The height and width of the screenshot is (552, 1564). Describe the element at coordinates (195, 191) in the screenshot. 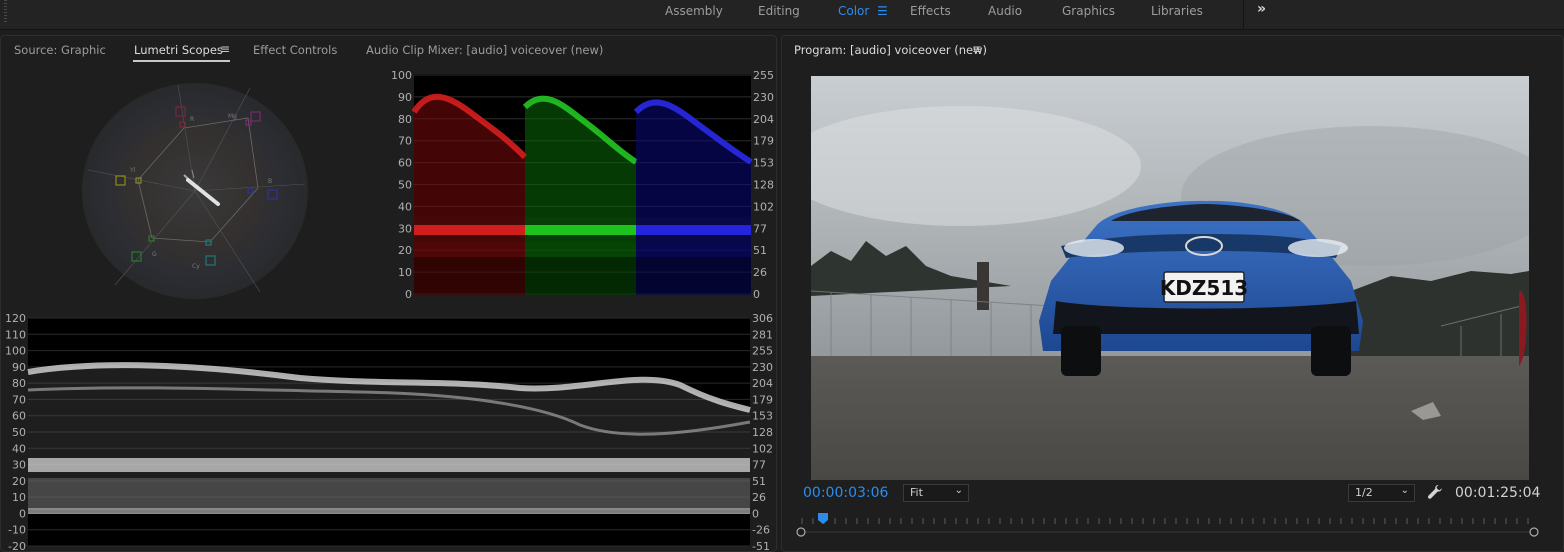

I see `vectorscope: R Yl G Cy B Mg` at that location.